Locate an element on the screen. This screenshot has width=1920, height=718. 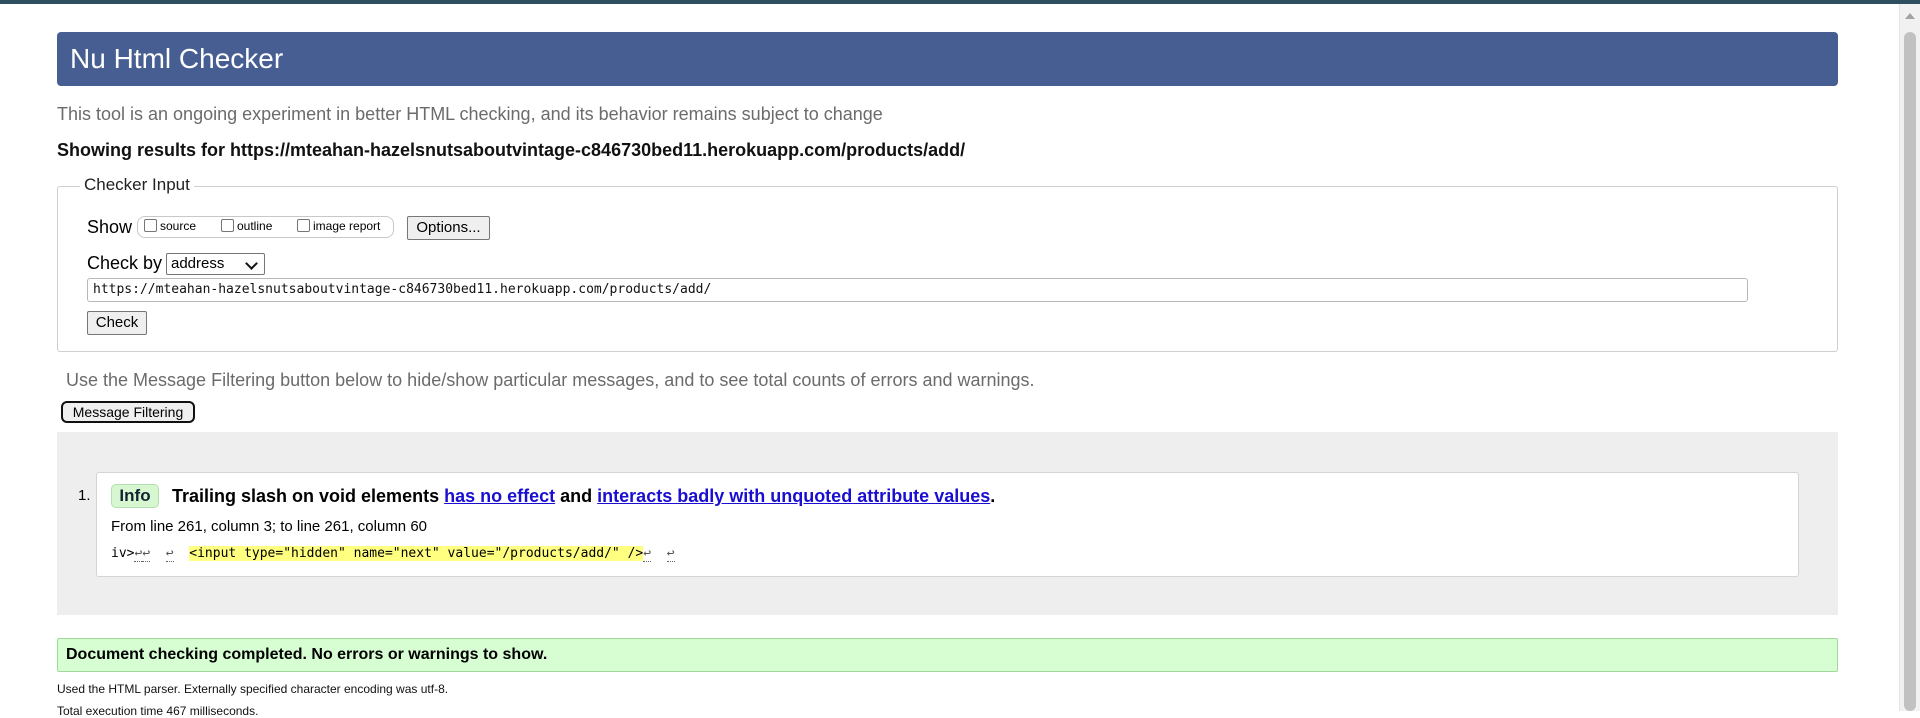
image-report-label: image report is located at coordinates (347, 226).